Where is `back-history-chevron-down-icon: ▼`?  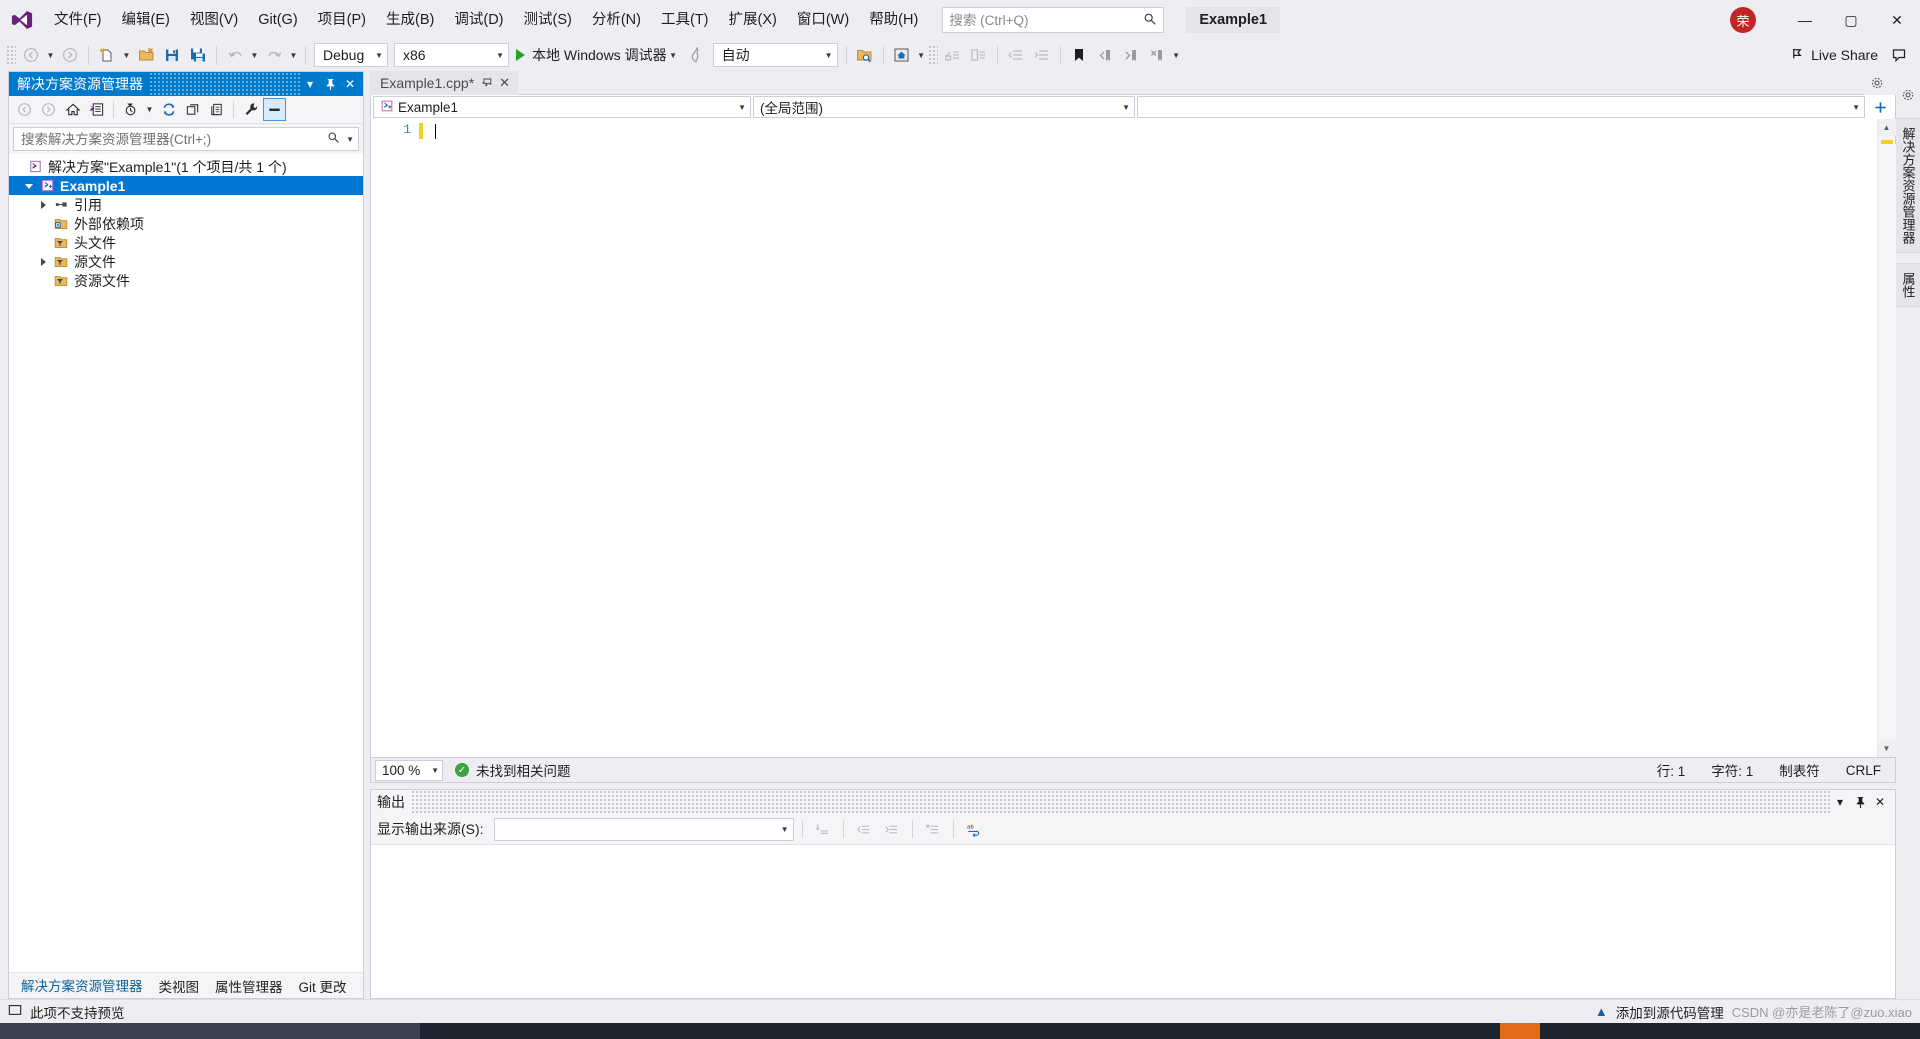 back-history-chevron-down-icon: ▼ is located at coordinates (50, 55).